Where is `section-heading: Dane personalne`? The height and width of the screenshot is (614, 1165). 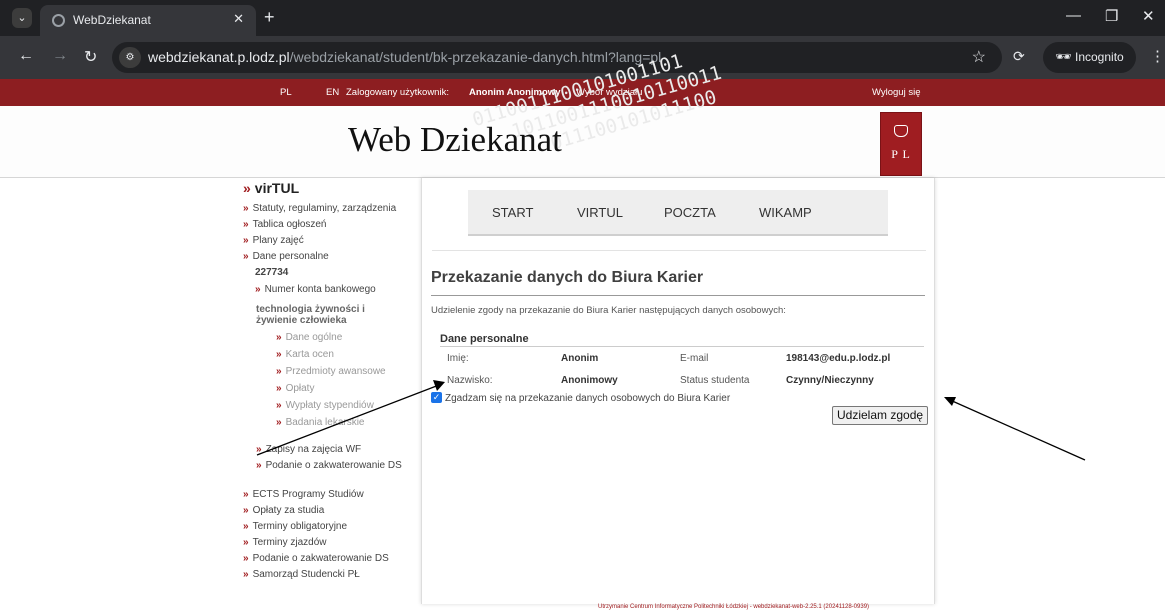
section-heading: Dane personalne is located at coordinates (484, 339).